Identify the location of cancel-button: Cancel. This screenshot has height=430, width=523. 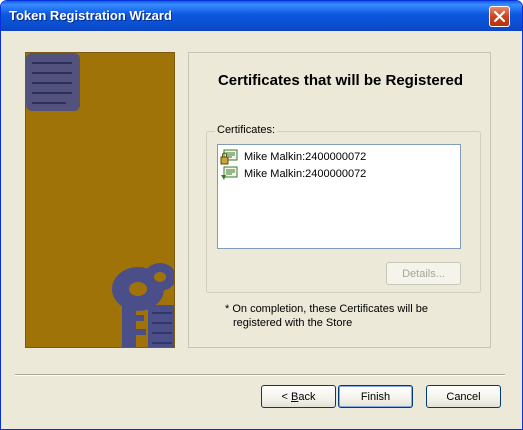
(463, 396).